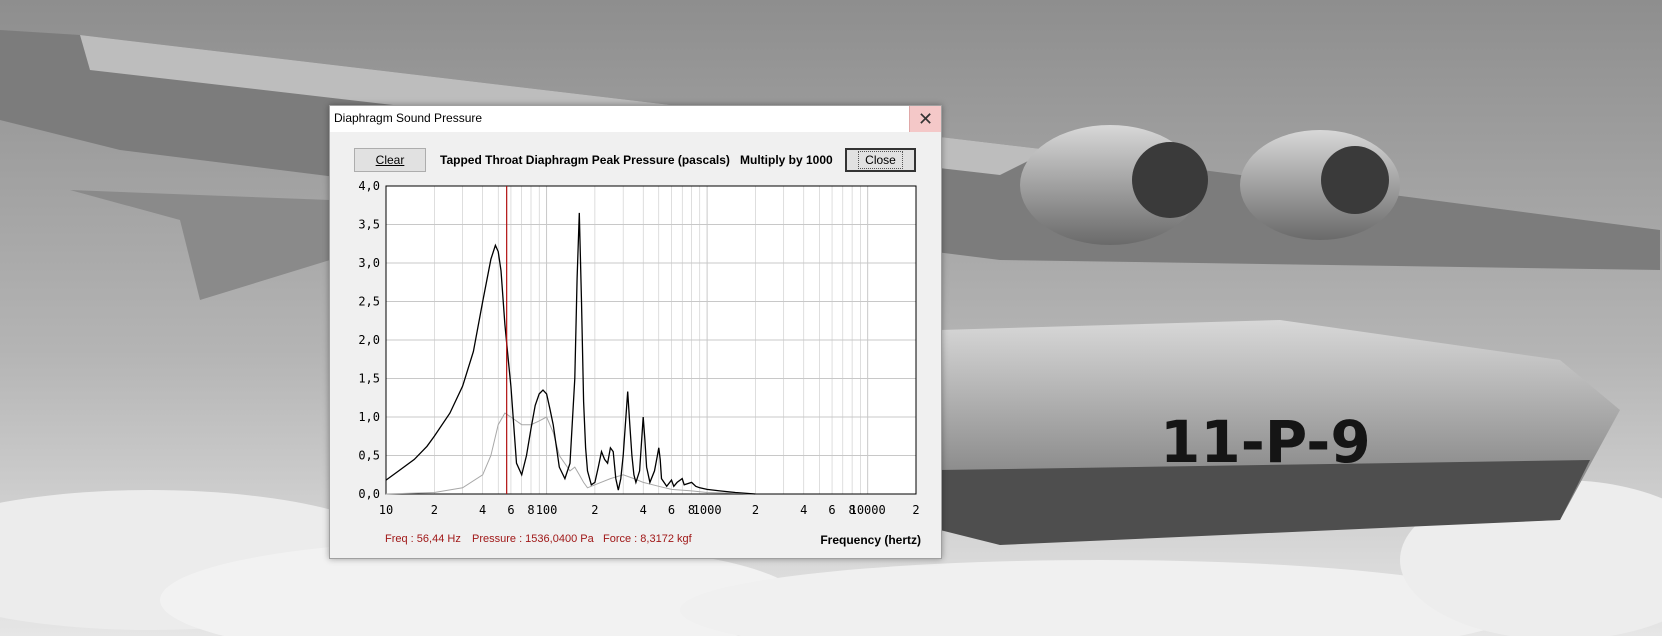 Image resolution: width=1662 pixels, height=636 pixels. What do you see at coordinates (925, 119) in the screenshot?
I see `close-icon: ✕` at bounding box center [925, 119].